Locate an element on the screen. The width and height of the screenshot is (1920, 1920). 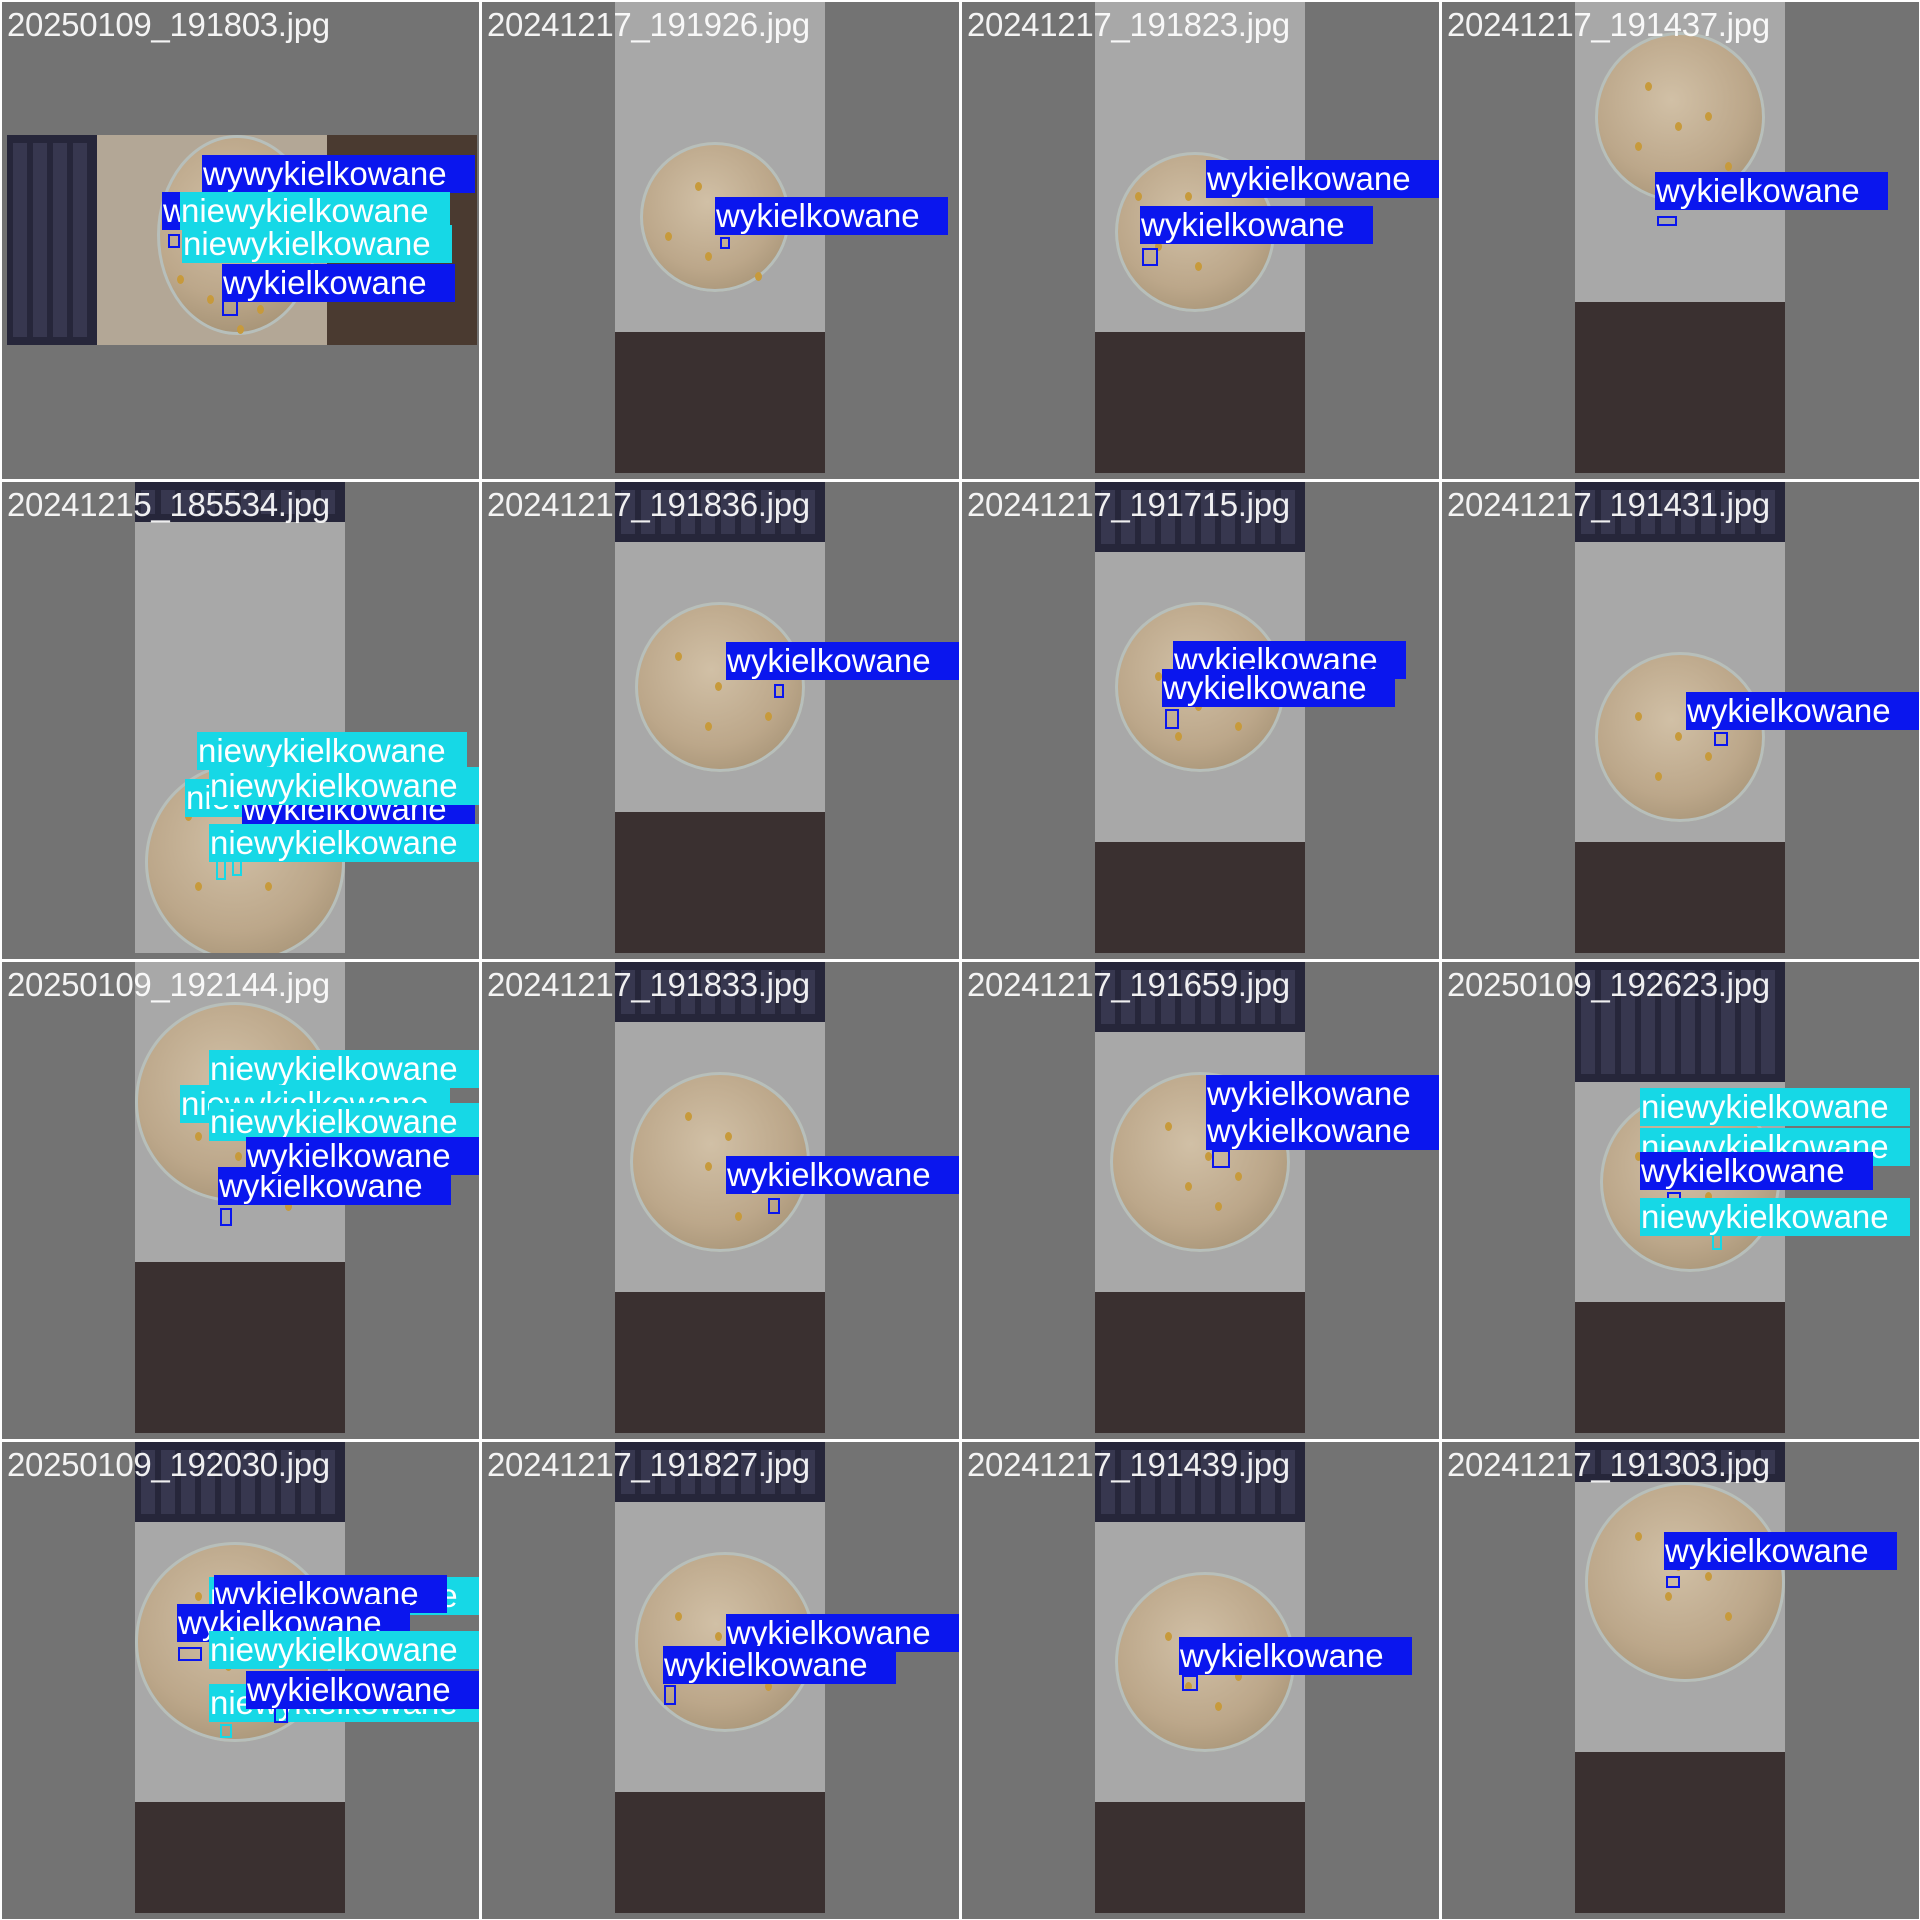
image-filename: 20241217_191431.jpg is located at coordinates (1608, 504).